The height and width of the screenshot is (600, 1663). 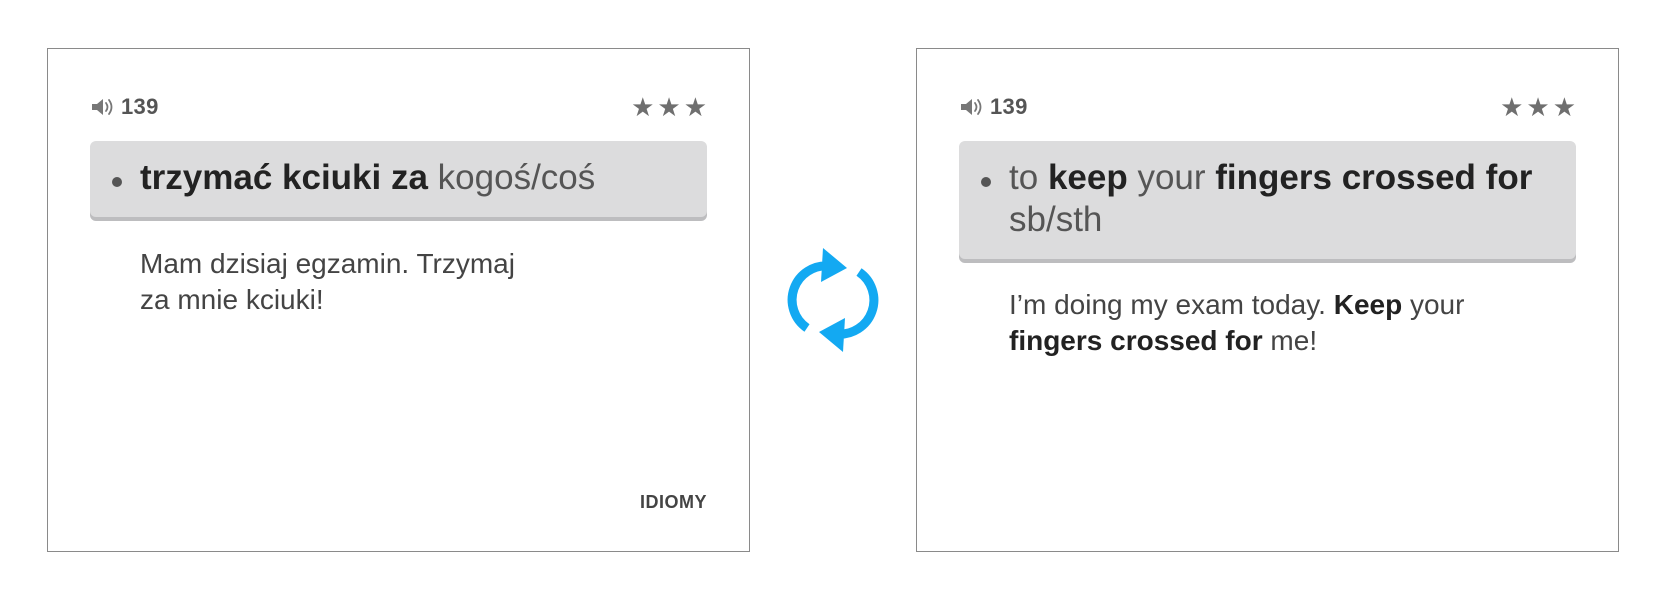 I want to click on term-bold: trzymać kciuki za, so click(x=284, y=177).